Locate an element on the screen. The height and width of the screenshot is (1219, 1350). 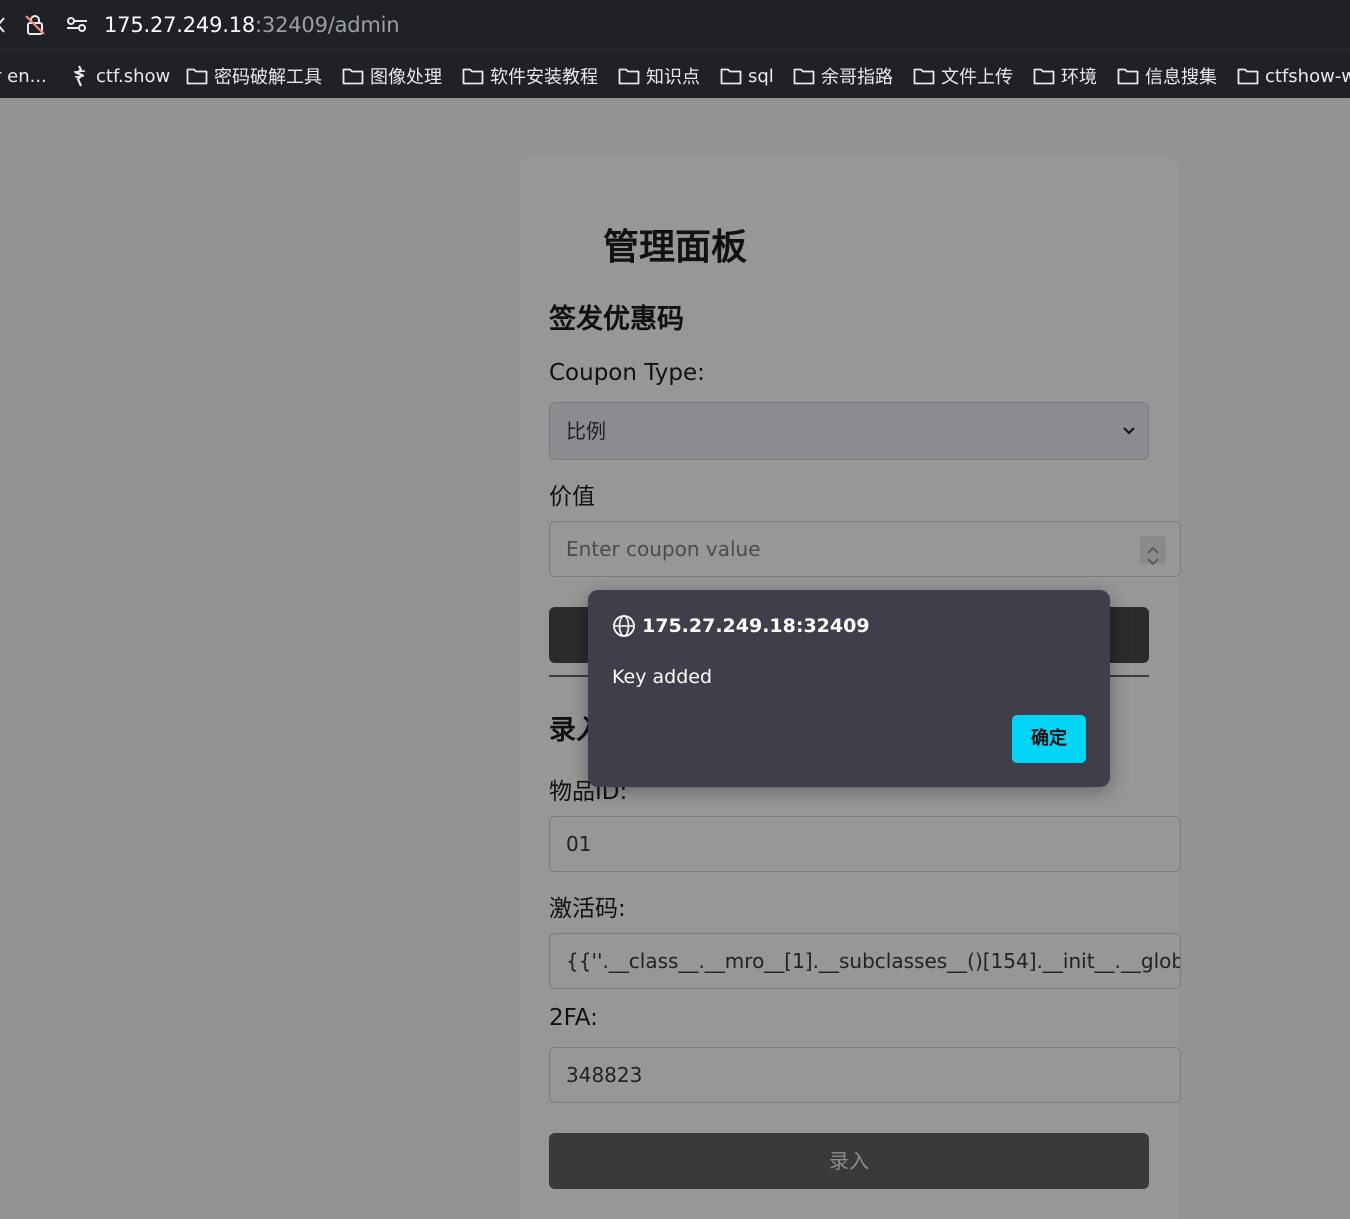
dialog-origin: 175.27.249.18:32409 is located at coordinates (741, 626).